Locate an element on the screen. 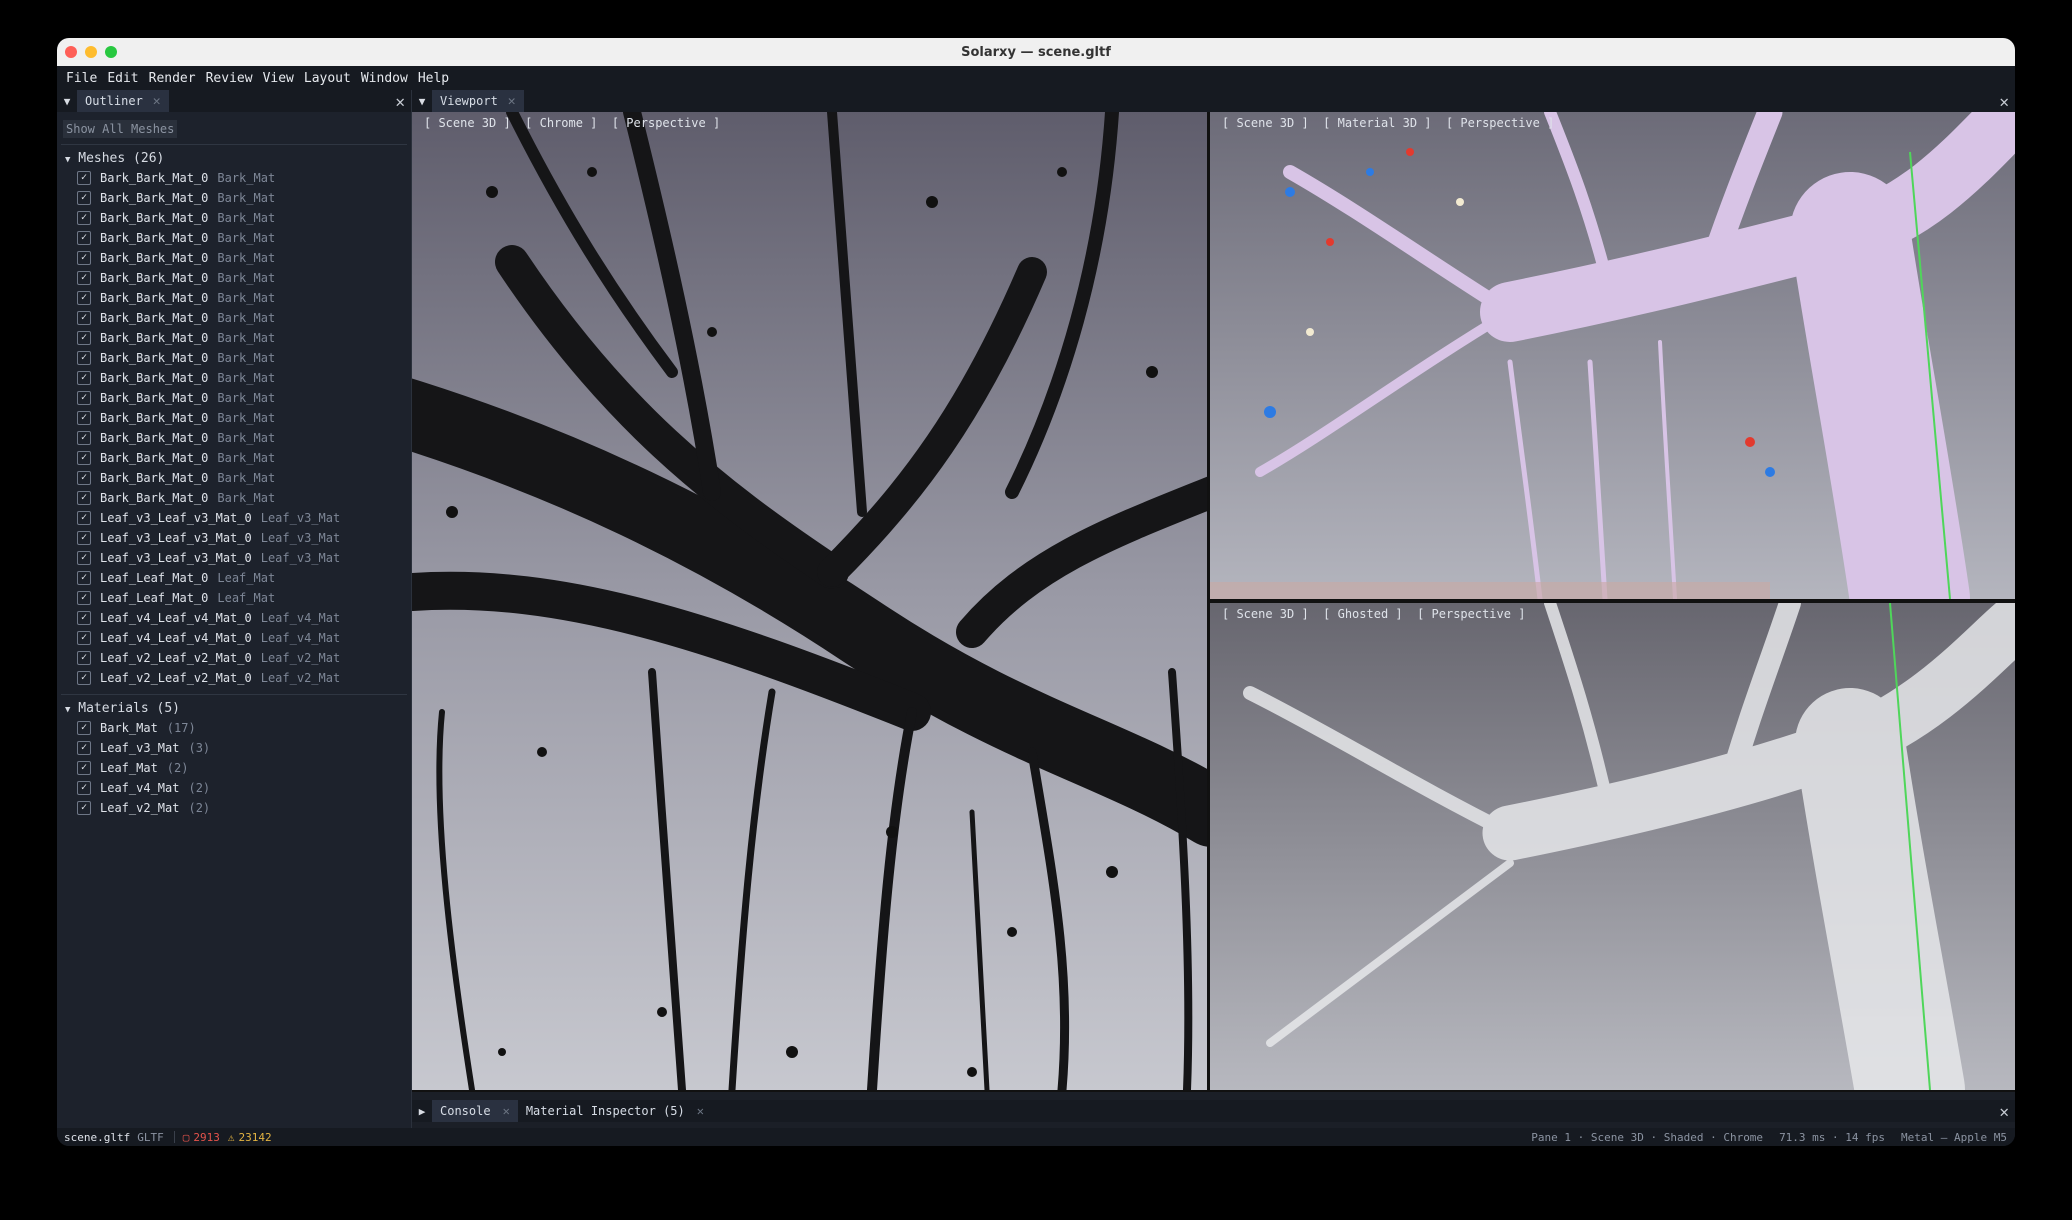 Image resolution: width=2072 pixels, height=1220 pixels. materials-section-header: ▼ Materials (5) is located at coordinates (234, 705).